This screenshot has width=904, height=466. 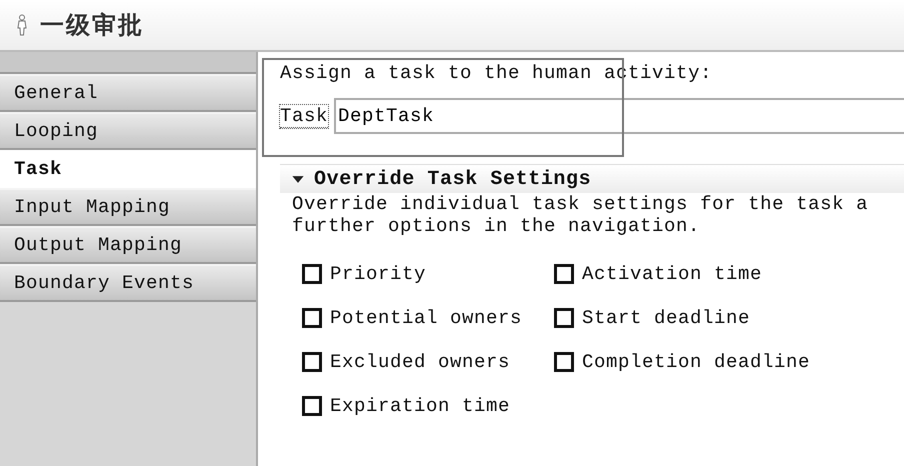 What do you see at coordinates (92, 25) in the screenshot?
I see `page-title: 一级审批` at bounding box center [92, 25].